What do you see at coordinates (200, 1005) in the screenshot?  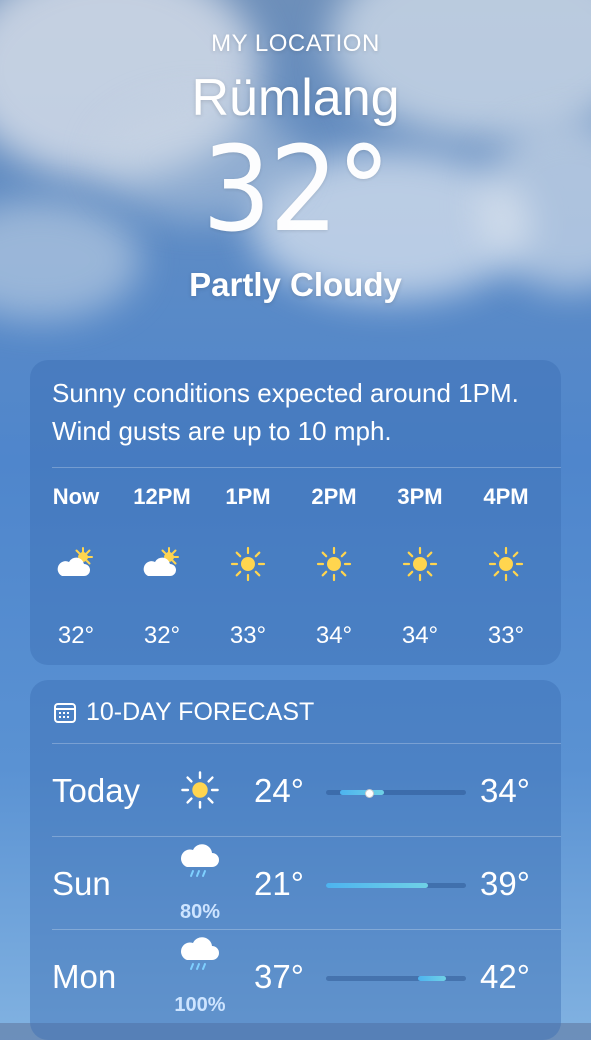 I see `precipitation-chance: 100%` at bounding box center [200, 1005].